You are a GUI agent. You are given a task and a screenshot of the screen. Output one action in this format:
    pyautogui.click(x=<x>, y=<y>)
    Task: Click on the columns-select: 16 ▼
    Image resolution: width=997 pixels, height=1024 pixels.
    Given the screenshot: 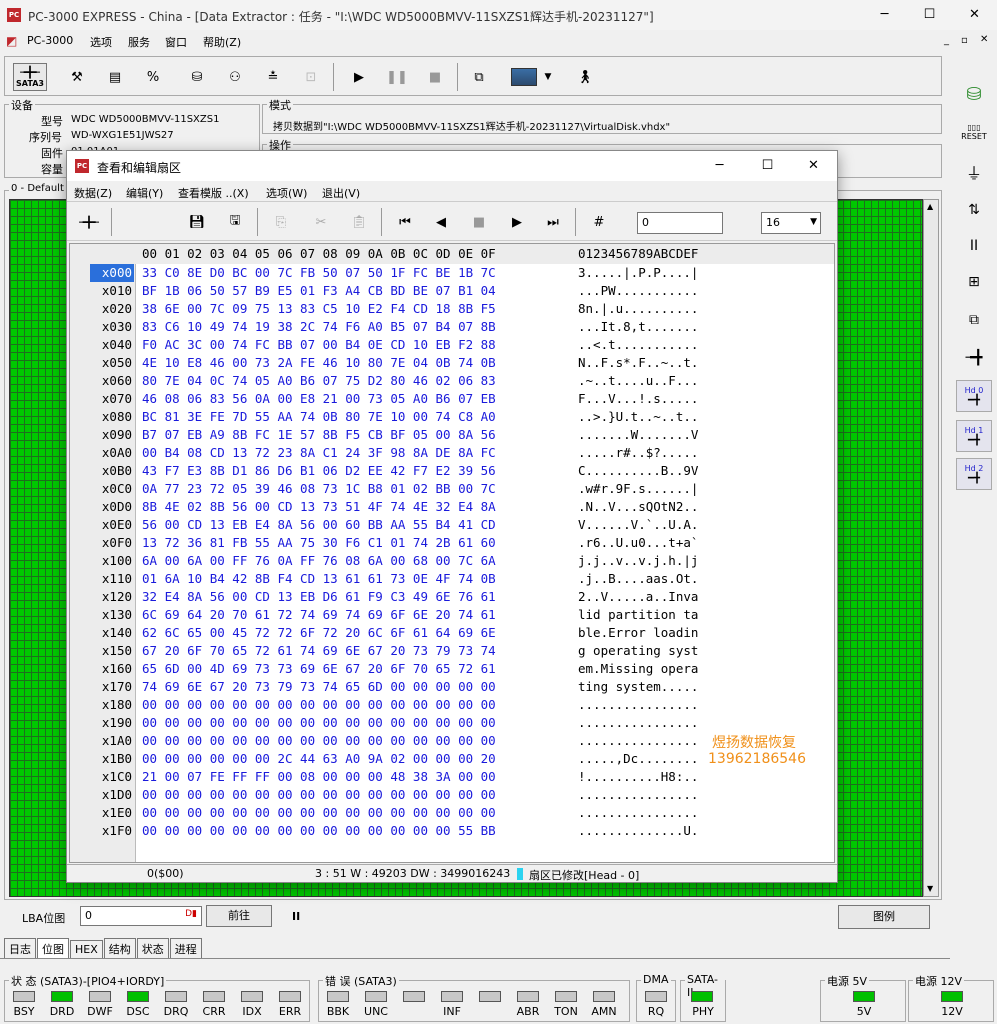 What is the action you would take?
    pyautogui.click(x=791, y=223)
    